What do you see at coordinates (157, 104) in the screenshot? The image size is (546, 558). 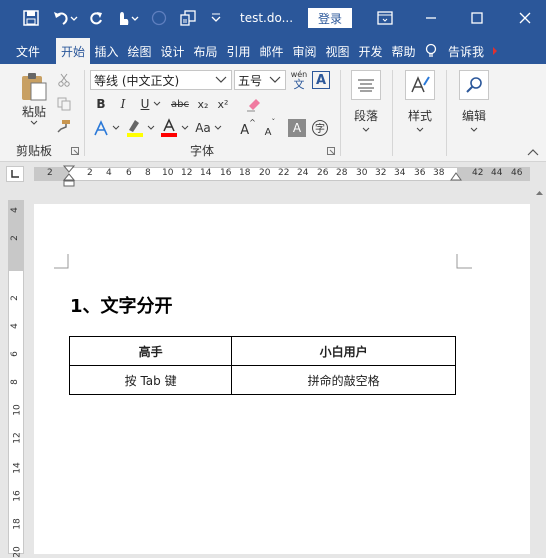 I see `underline-dropdown-icon` at bounding box center [157, 104].